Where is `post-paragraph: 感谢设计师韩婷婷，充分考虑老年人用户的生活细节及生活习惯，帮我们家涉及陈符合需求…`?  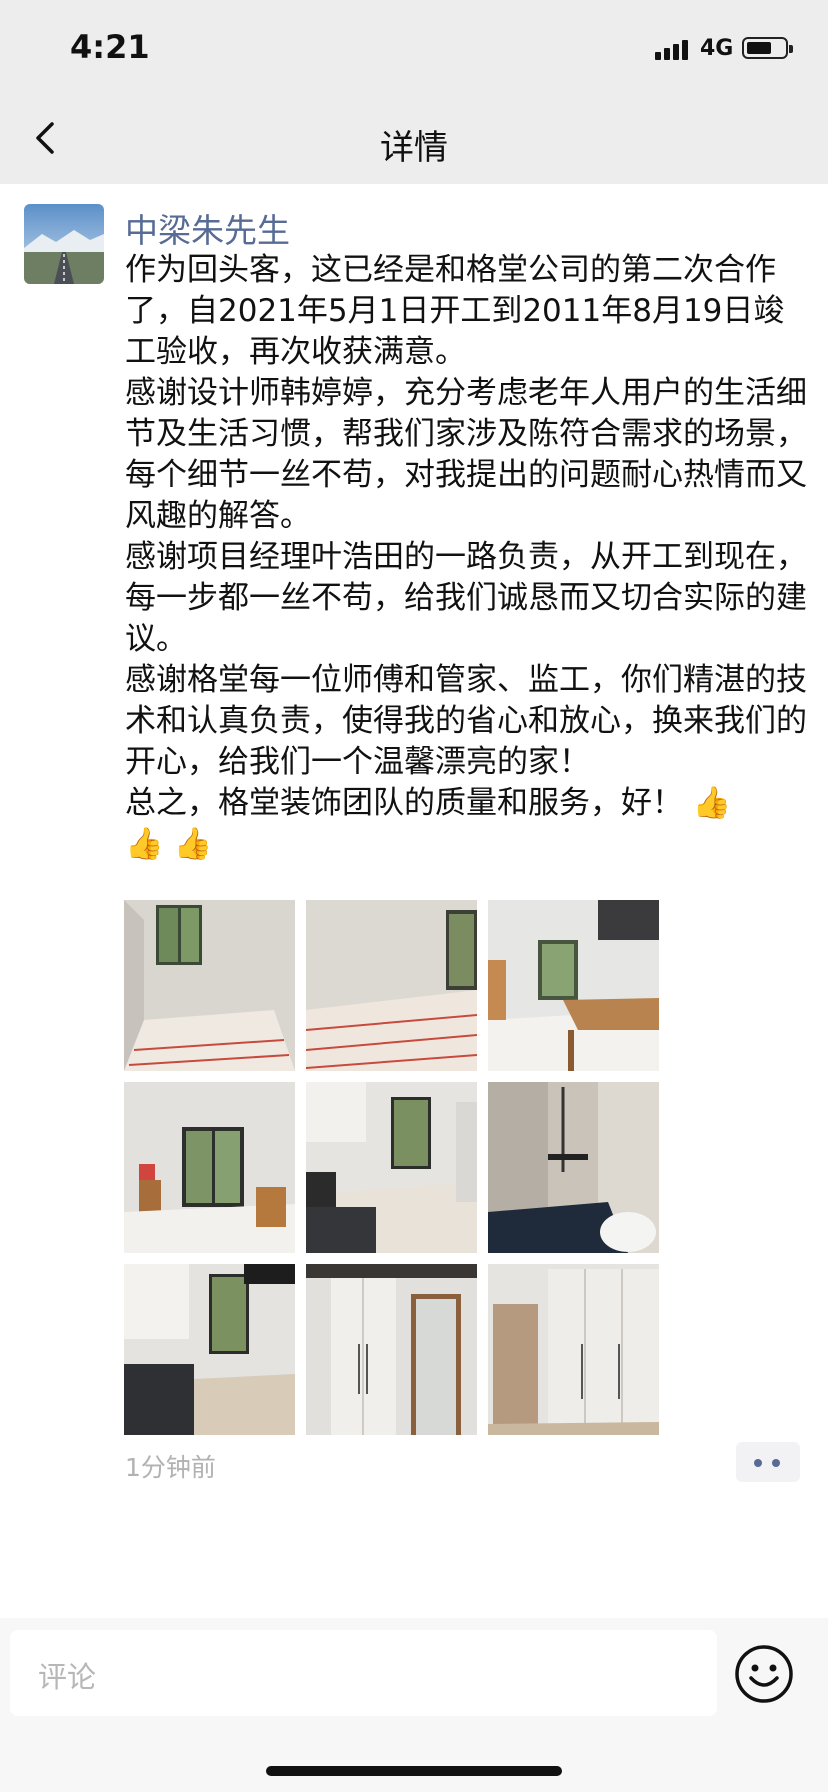
post-paragraph: 感谢设计师韩婷婷，充分考虑老年人用户的生活细节及生活习惯，帮我们家涉及陈符合需求… is located at coordinates (466, 454).